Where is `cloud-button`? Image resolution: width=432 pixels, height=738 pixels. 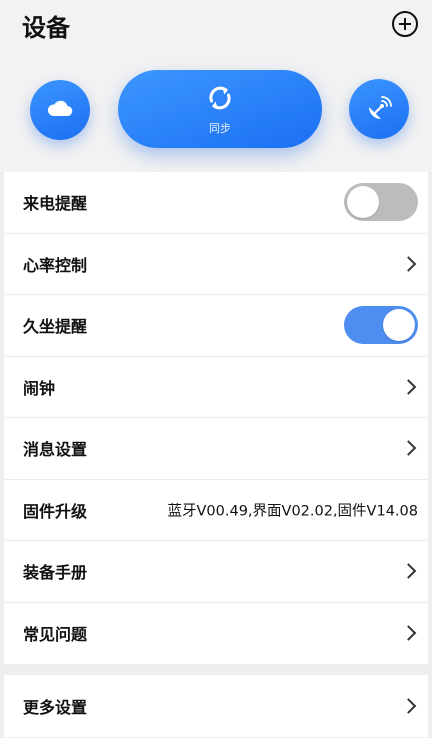 cloud-button is located at coordinates (60, 110).